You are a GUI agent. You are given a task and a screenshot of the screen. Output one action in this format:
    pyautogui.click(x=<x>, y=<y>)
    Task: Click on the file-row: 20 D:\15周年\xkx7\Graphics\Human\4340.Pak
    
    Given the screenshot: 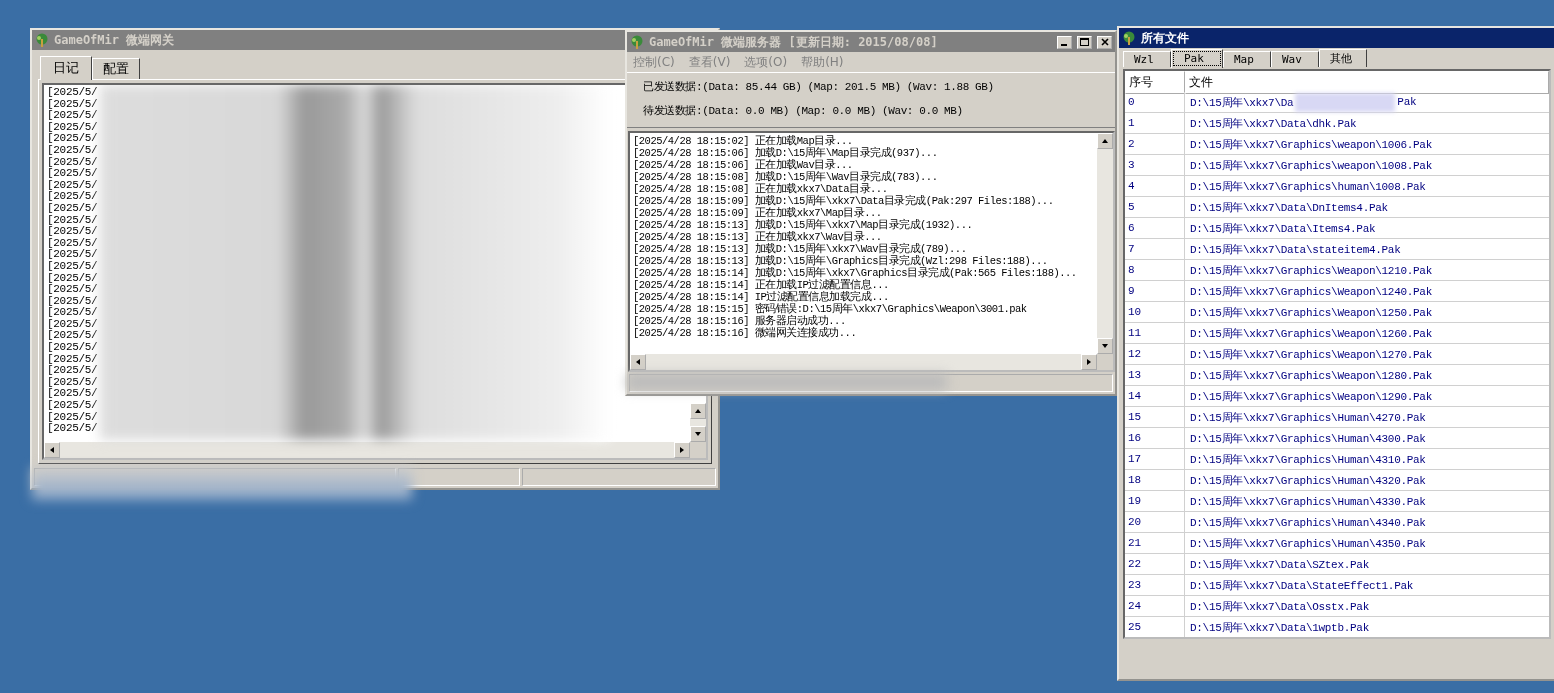 What is the action you would take?
    pyautogui.click(x=1337, y=522)
    